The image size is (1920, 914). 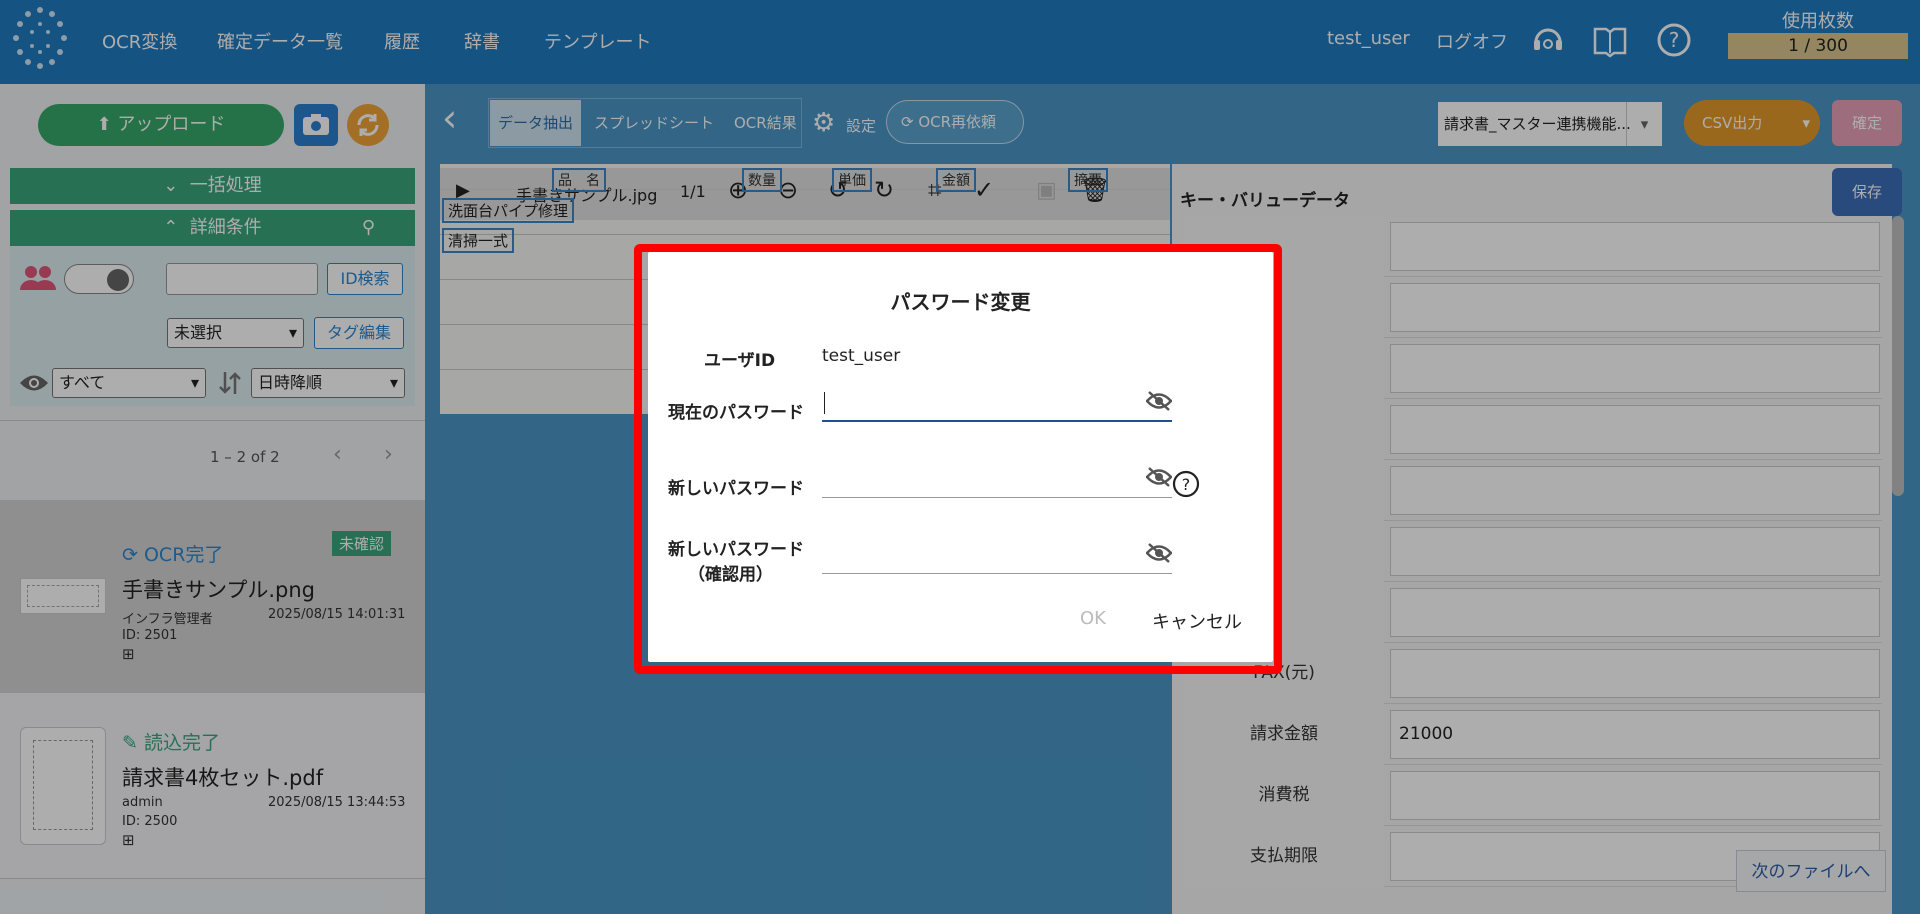 What do you see at coordinates (997, 554) in the screenshot?
I see `confirm-password-input` at bounding box center [997, 554].